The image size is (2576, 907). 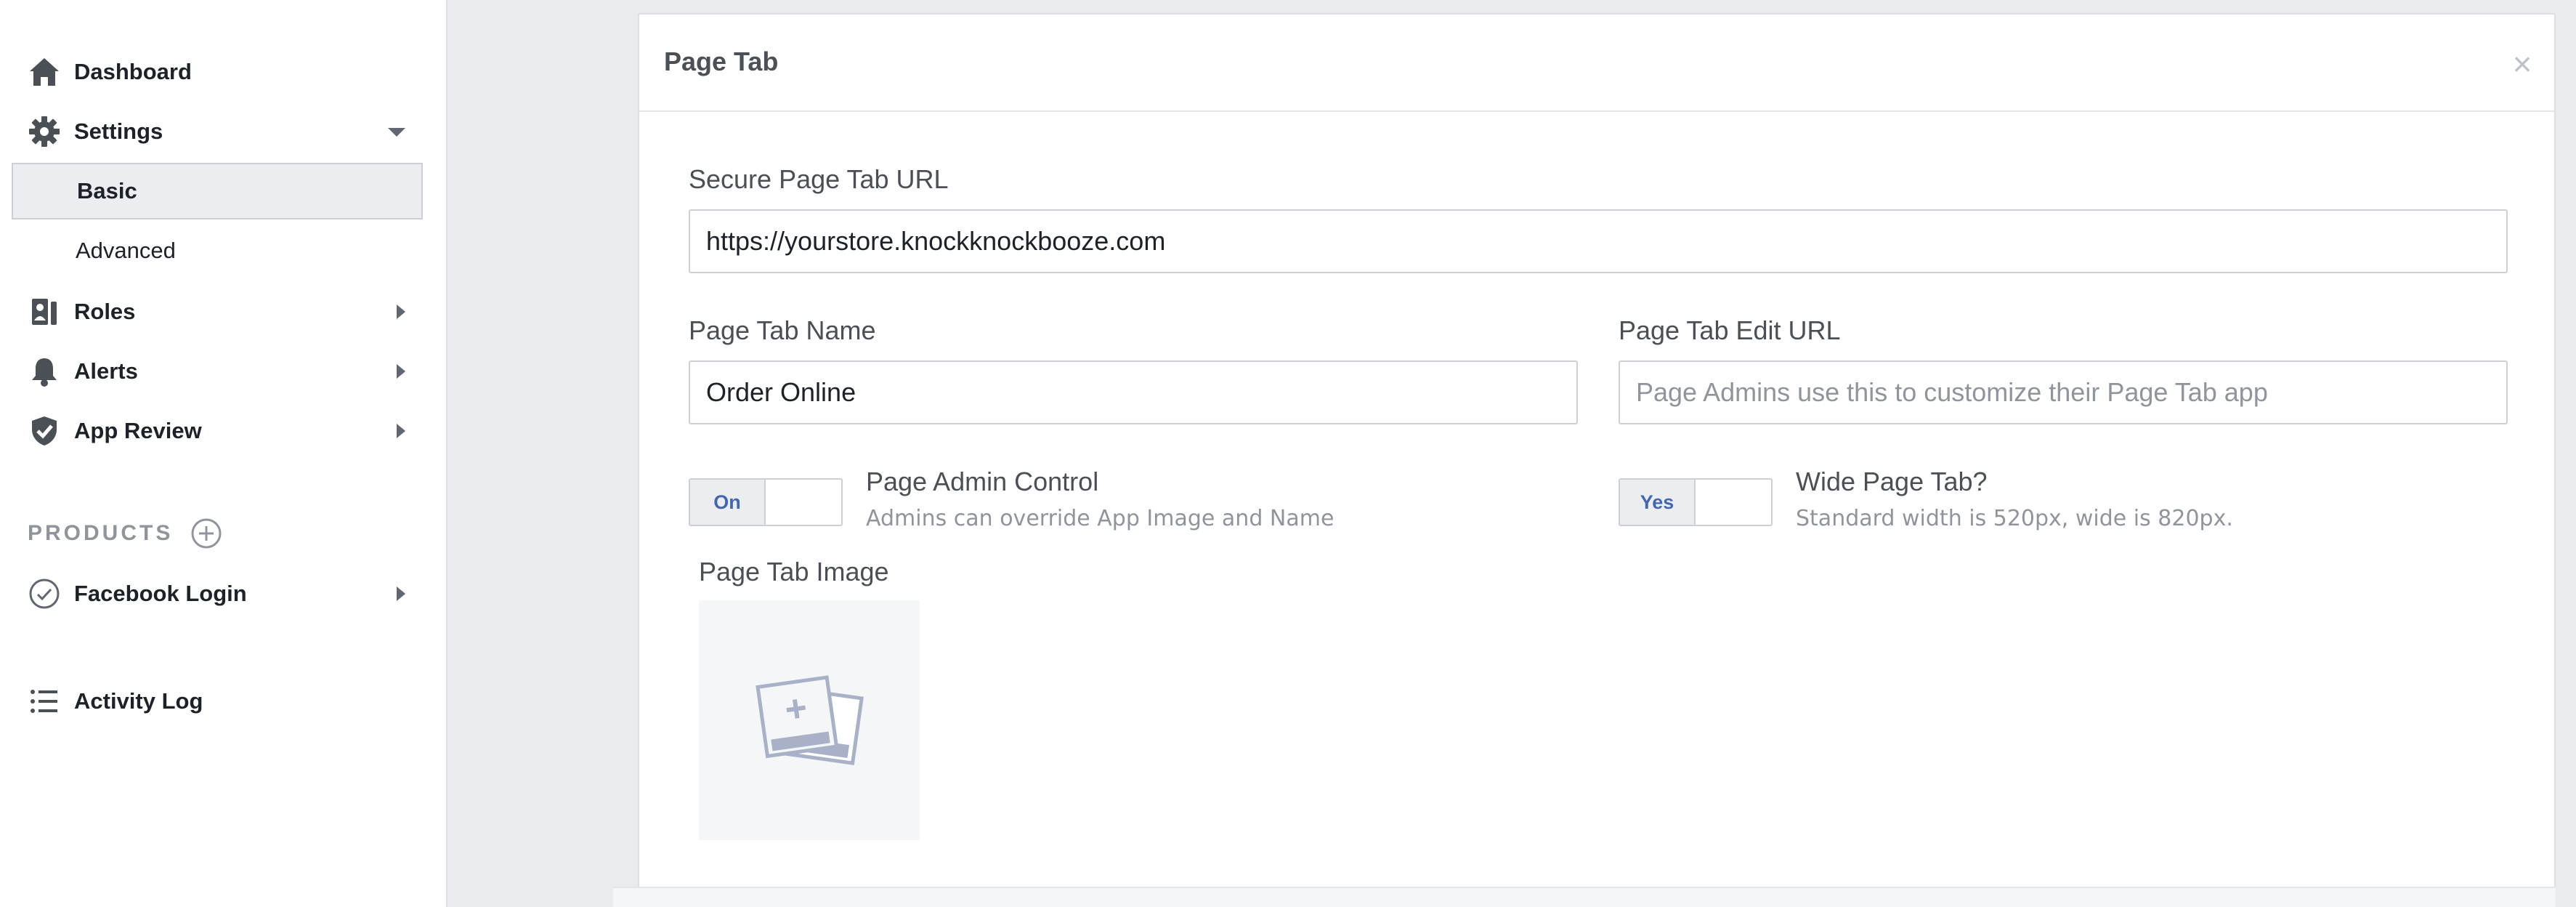 What do you see at coordinates (160, 593) in the screenshot?
I see `sidebar-item-label: Facebook Login` at bounding box center [160, 593].